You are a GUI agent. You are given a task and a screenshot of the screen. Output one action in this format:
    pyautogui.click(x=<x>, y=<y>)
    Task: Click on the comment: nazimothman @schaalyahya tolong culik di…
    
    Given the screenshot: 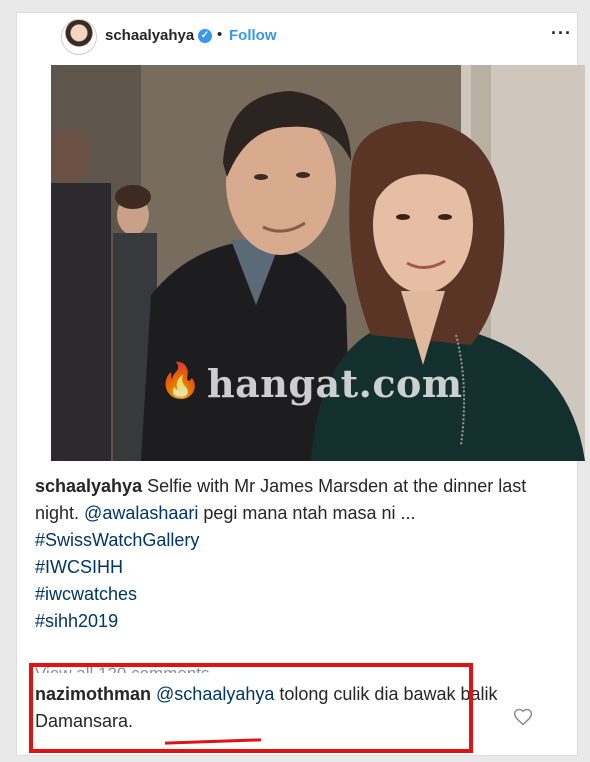 What is the action you would take?
    pyautogui.click(x=280, y=708)
    